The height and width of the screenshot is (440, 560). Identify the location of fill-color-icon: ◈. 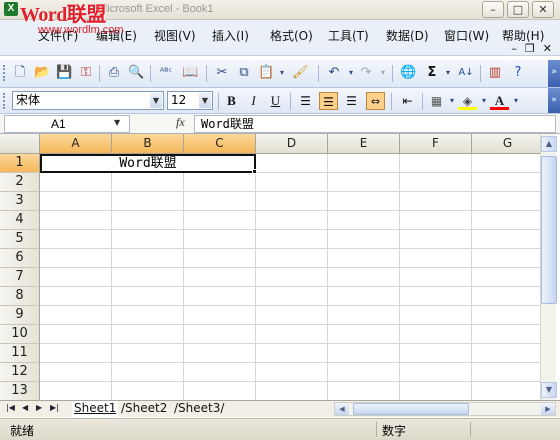
(467, 101).